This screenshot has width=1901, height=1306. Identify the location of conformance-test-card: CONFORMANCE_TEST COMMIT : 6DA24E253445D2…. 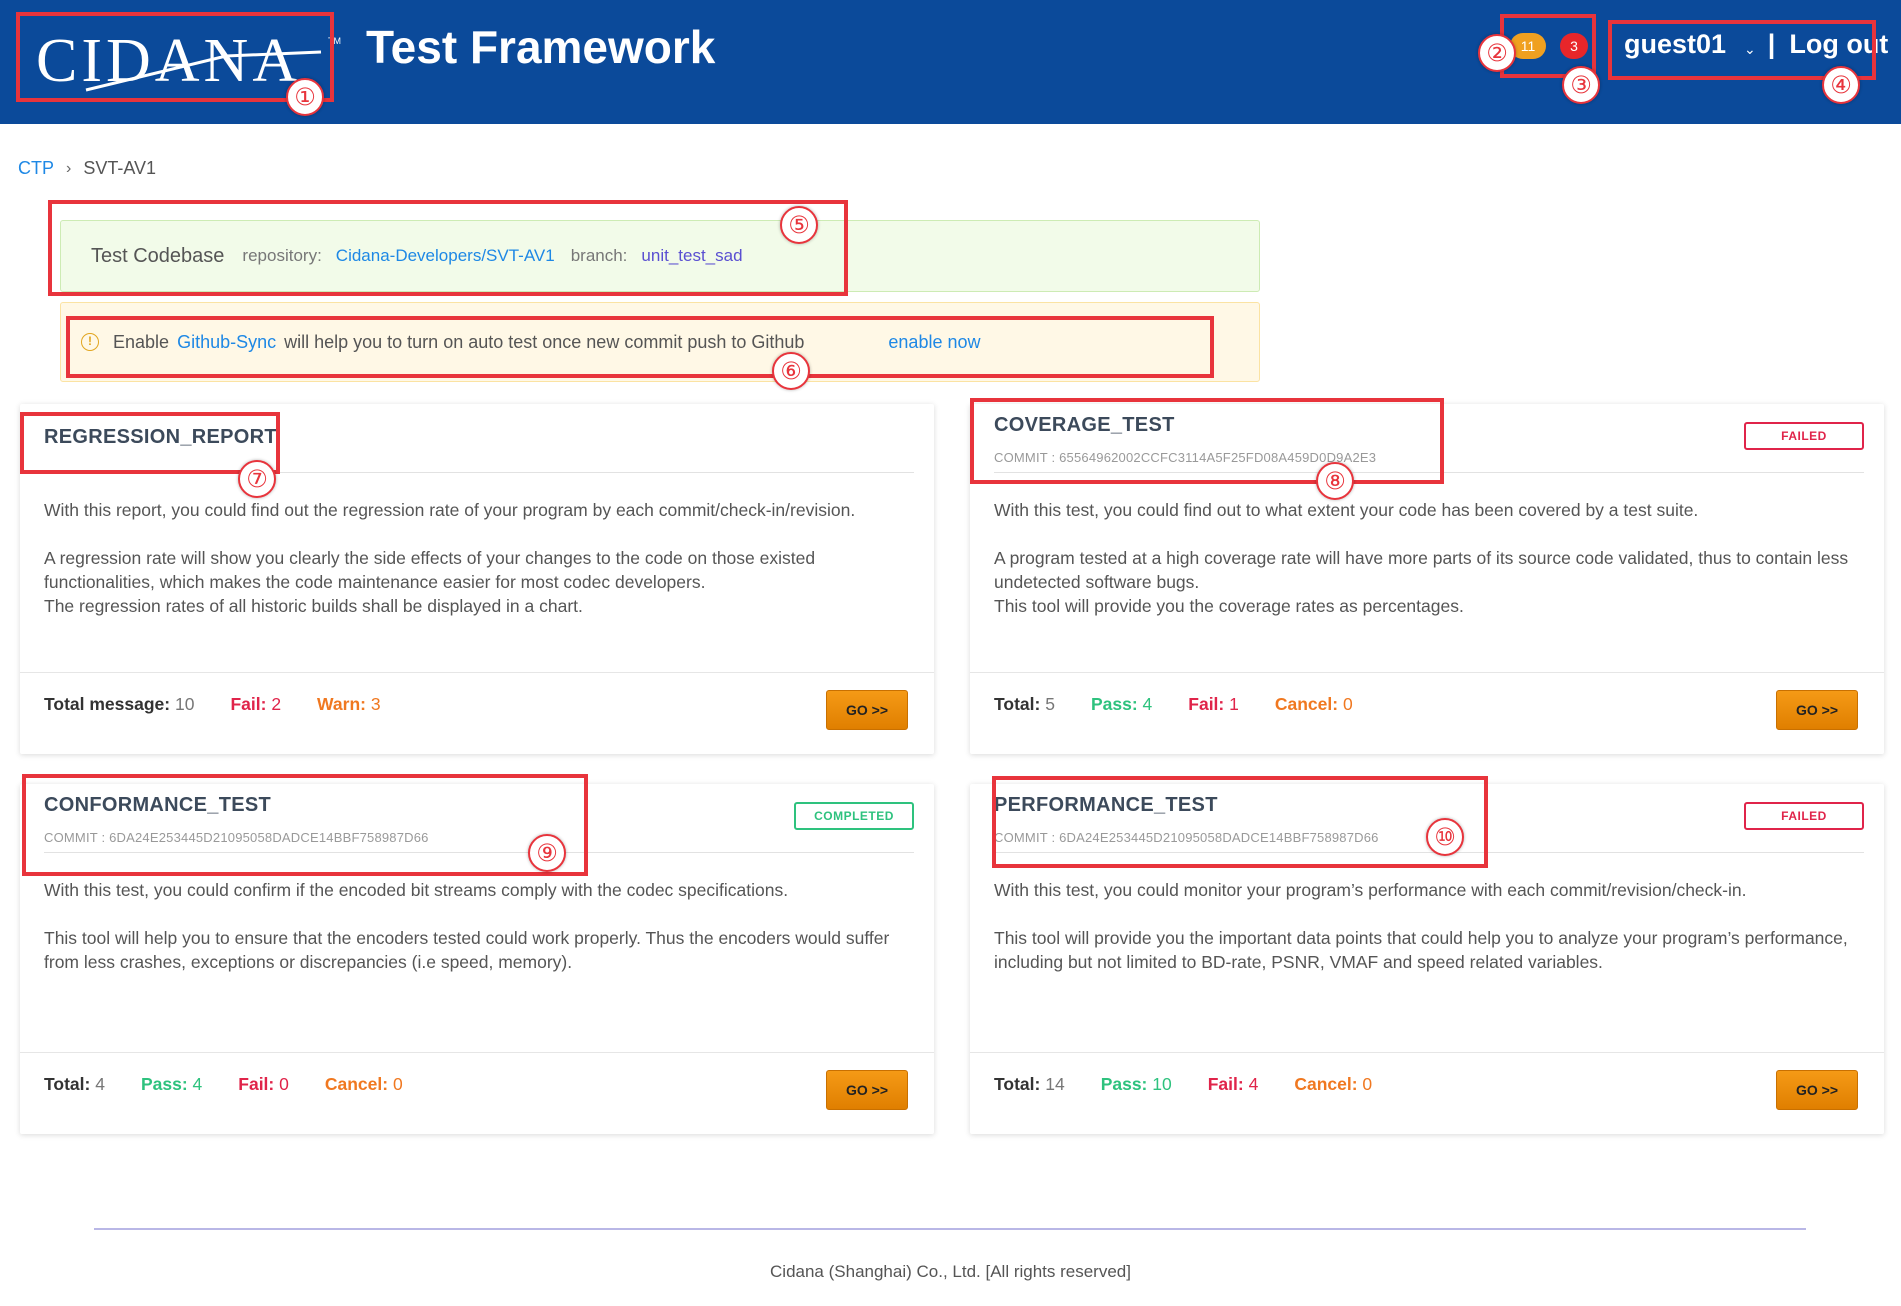
(477, 959).